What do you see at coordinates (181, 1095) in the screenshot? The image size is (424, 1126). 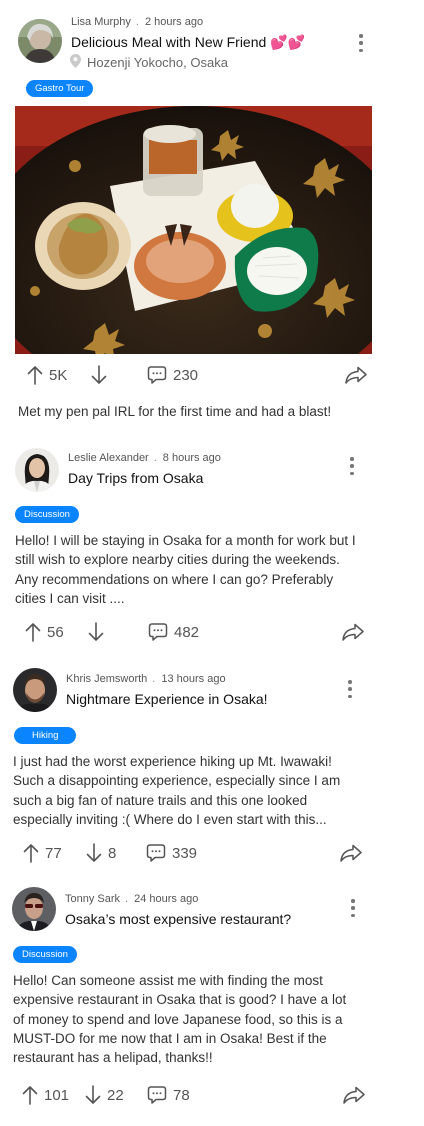 I see `comment-count: 78` at bounding box center [181, 1095].